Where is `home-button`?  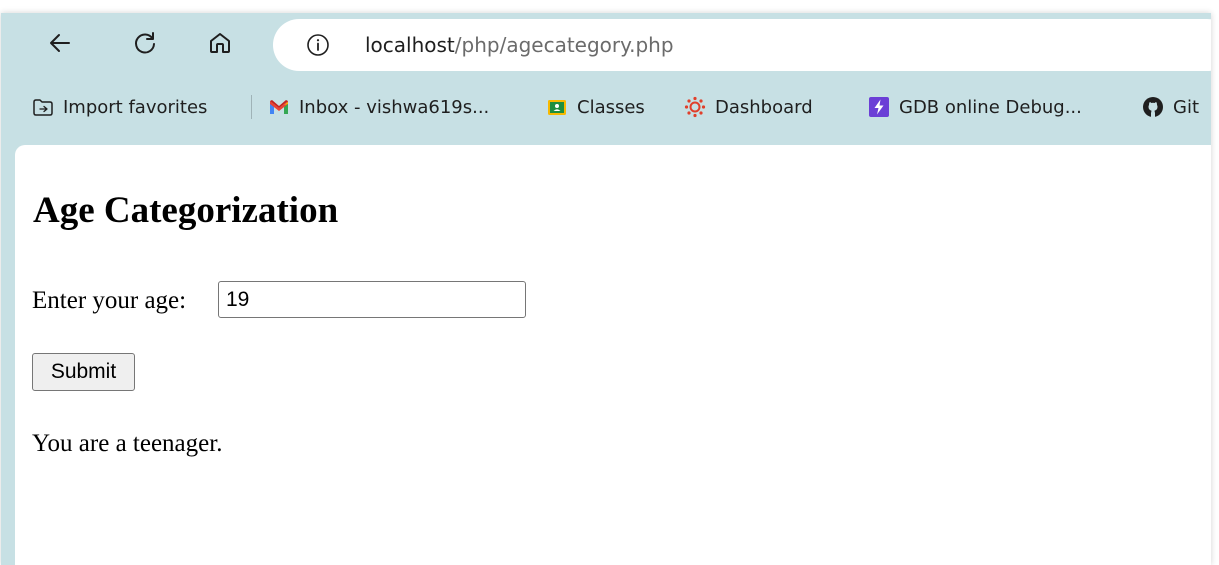
home-button is located at coordinates (220, 43).